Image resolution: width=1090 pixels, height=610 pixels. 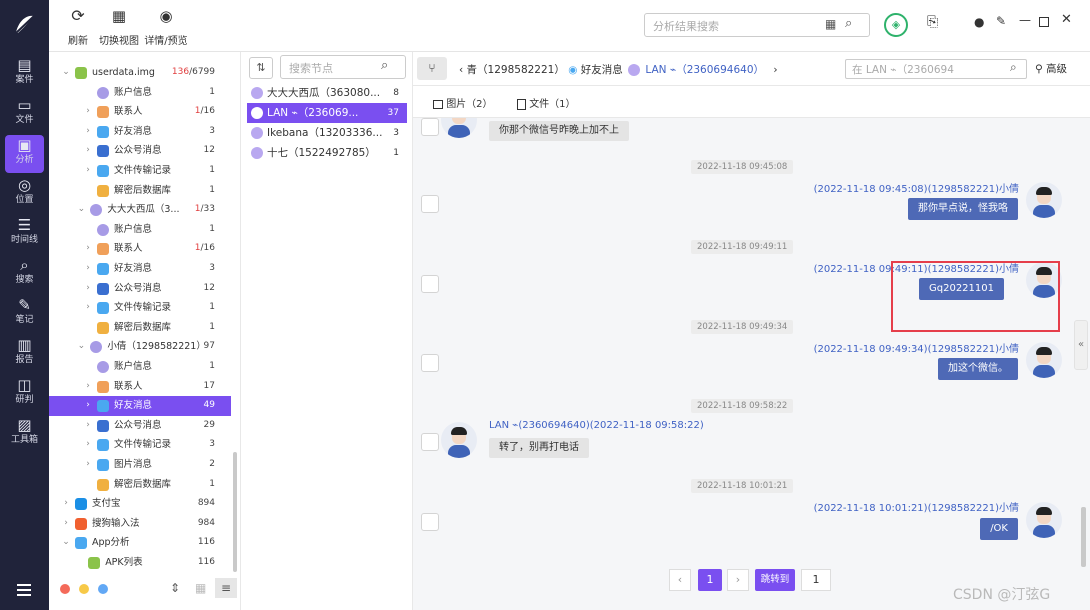 I want to click on tag-circle-button: ◈, so click(x=896, y=25).